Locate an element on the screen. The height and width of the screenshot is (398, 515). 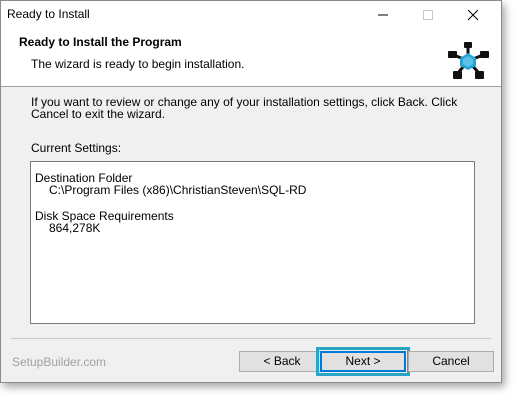
page-title: Ready to Install the Program is located at coordinates (100, 42).